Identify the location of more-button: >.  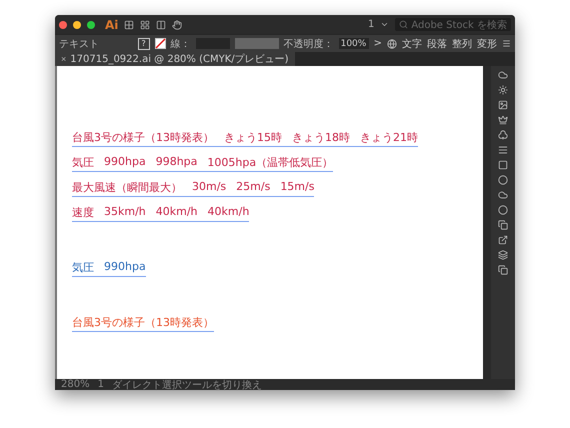
(378, 43).